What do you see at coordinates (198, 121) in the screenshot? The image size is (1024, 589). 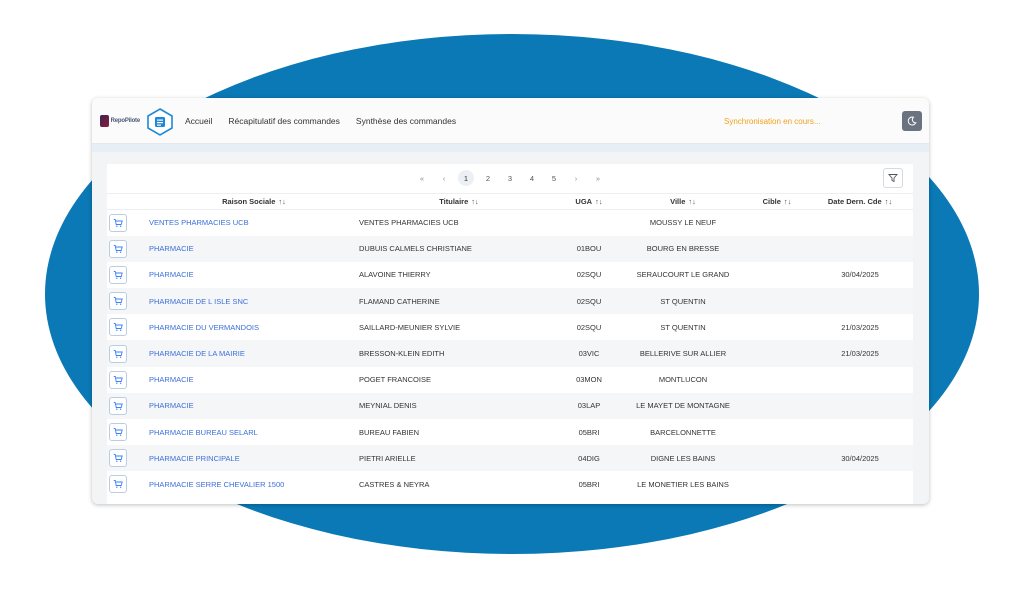 I see `nav-accueil: Accueil` at bounding box center [198, 121].